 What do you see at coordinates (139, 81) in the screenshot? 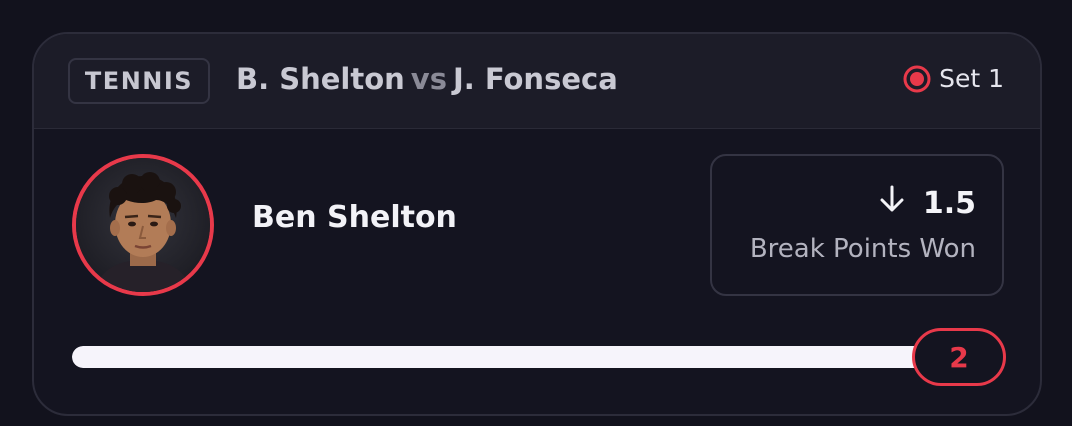
I see `sport-badge: TENNIS` at bounding box center [139, 81].